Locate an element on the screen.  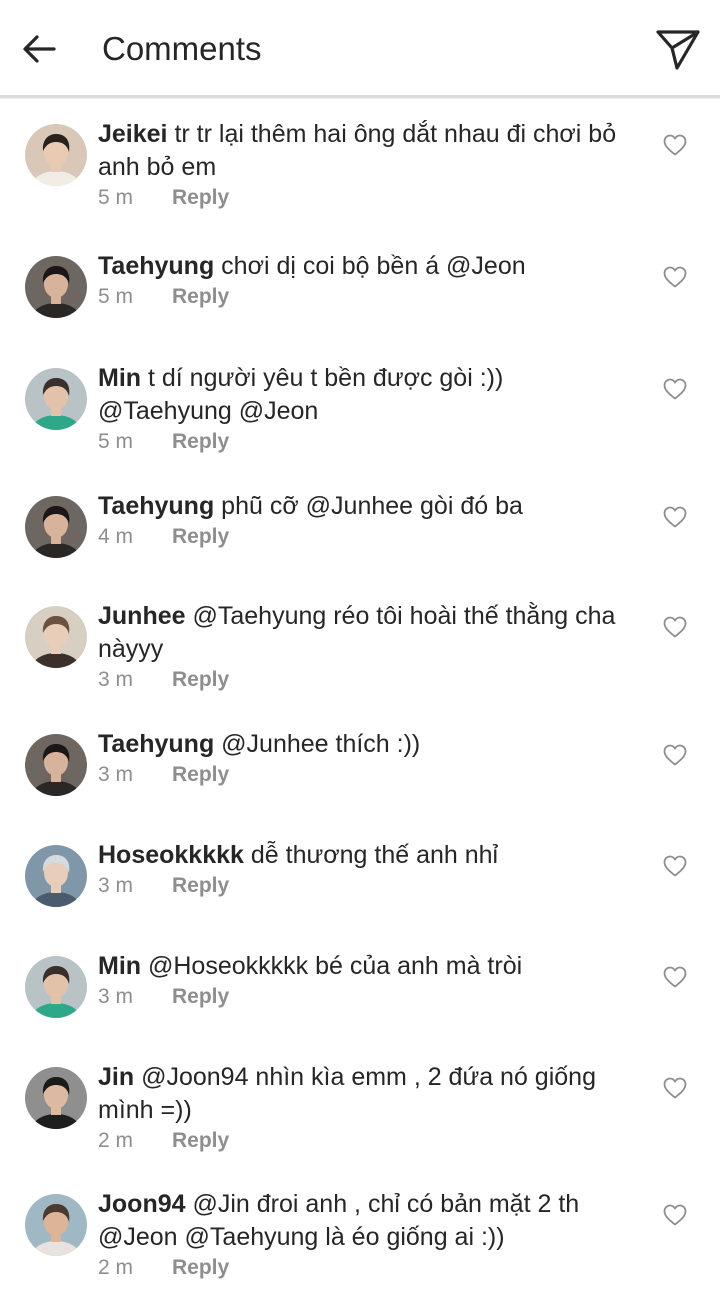
comment-body: Min @Hoseokkkkk bé của anh mà tròi is located at coordinates (370, 966).